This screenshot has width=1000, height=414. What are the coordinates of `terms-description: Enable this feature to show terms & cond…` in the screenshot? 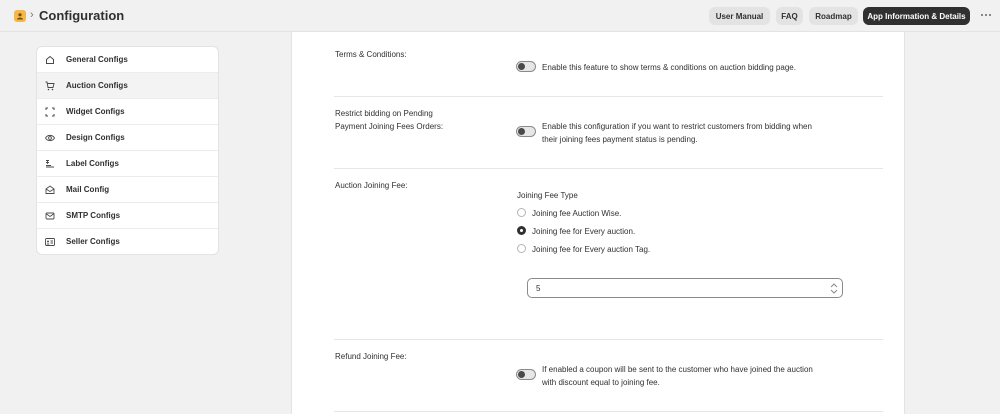 It's located at (669, 67).